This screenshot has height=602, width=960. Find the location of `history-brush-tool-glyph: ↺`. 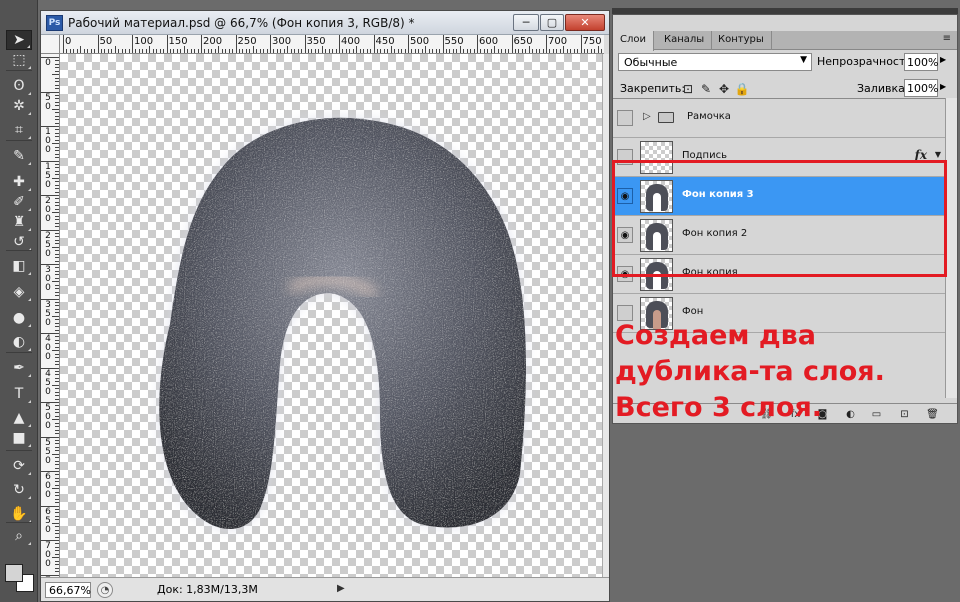

history-brush-tool-glyph: ↺ is located at coordinates (19, 242).